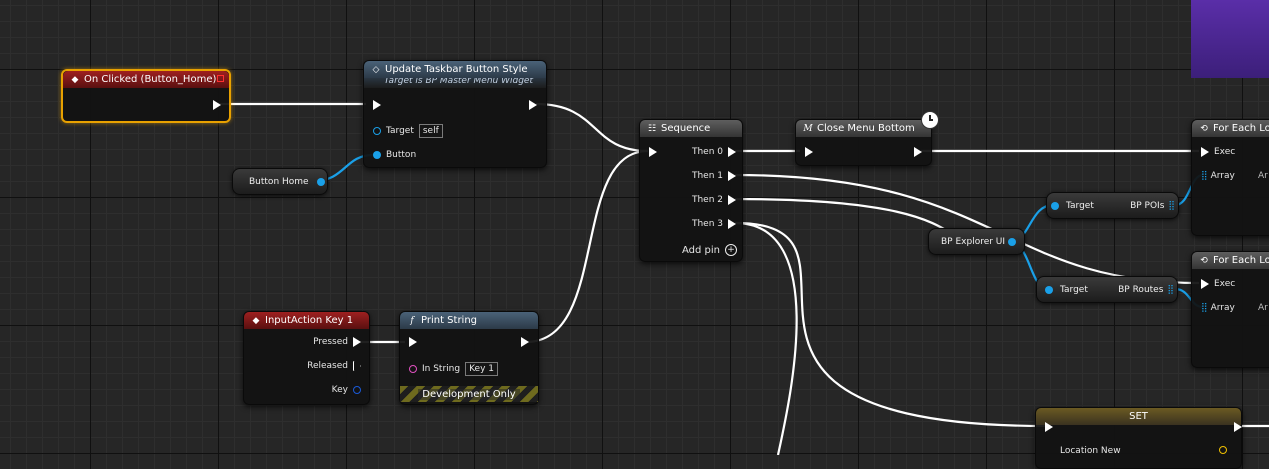 The image size is (1269, 469). I want to click on in-string-field: Key 1, so click(481, 369).